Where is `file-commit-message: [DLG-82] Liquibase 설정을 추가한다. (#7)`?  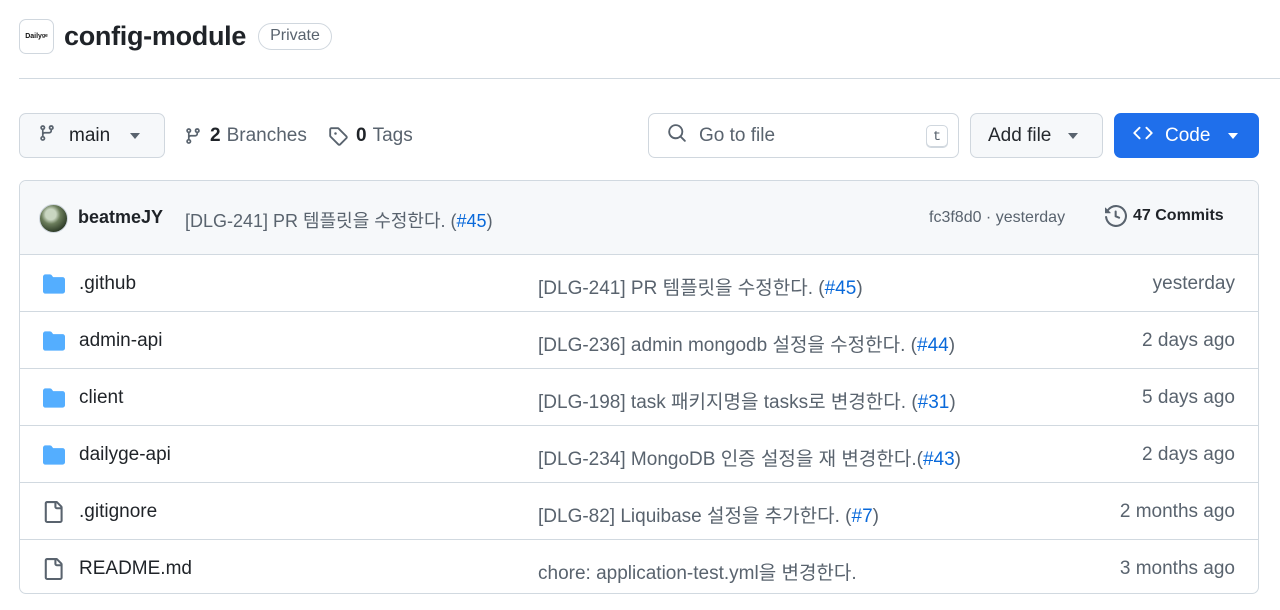 file-commit-message: [DLG-82] Liquibase 설정을 추가한다. (#7) is located at coordinates (708, 514).